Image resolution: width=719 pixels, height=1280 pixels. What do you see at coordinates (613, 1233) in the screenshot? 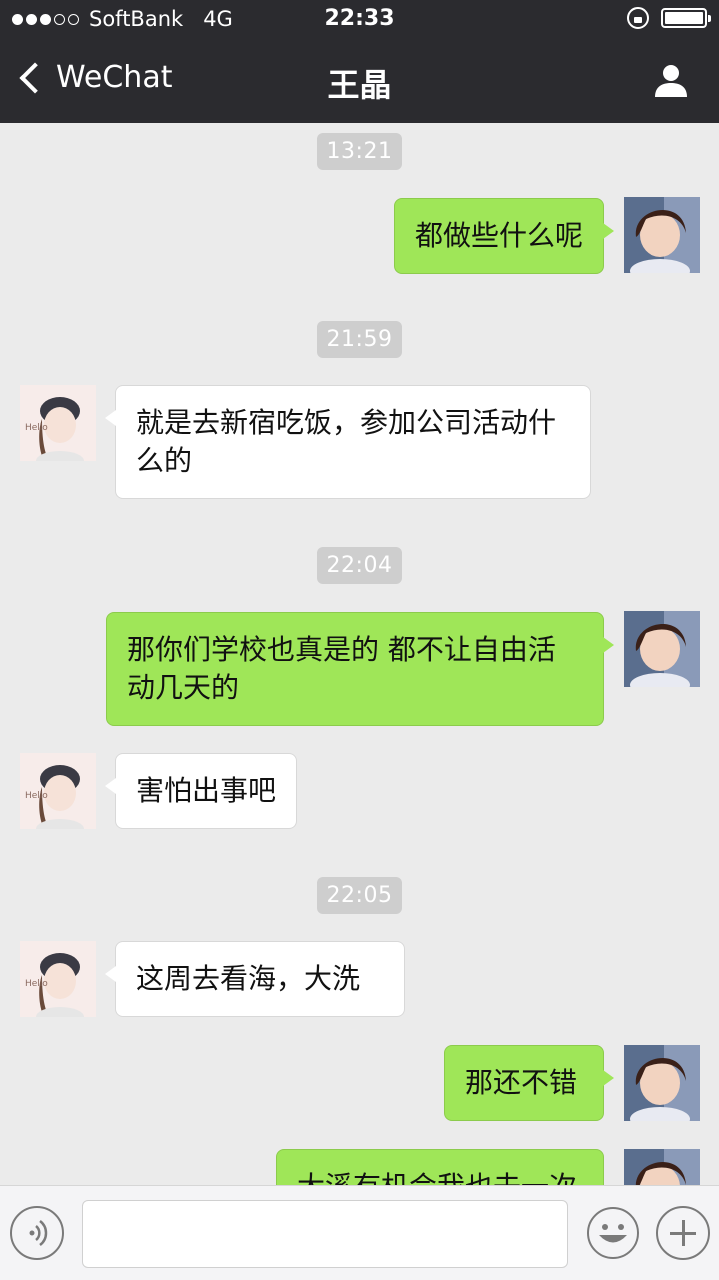
I see `emoji-icon` at bounding box center [613, 1233].